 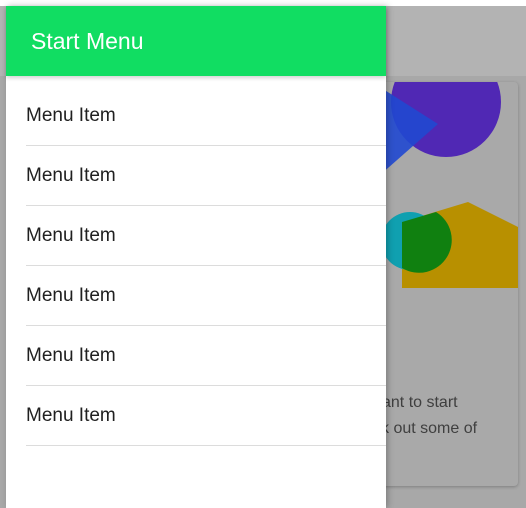 I want to click on drawer-title: Start Menu, so click(x=87, y=40).